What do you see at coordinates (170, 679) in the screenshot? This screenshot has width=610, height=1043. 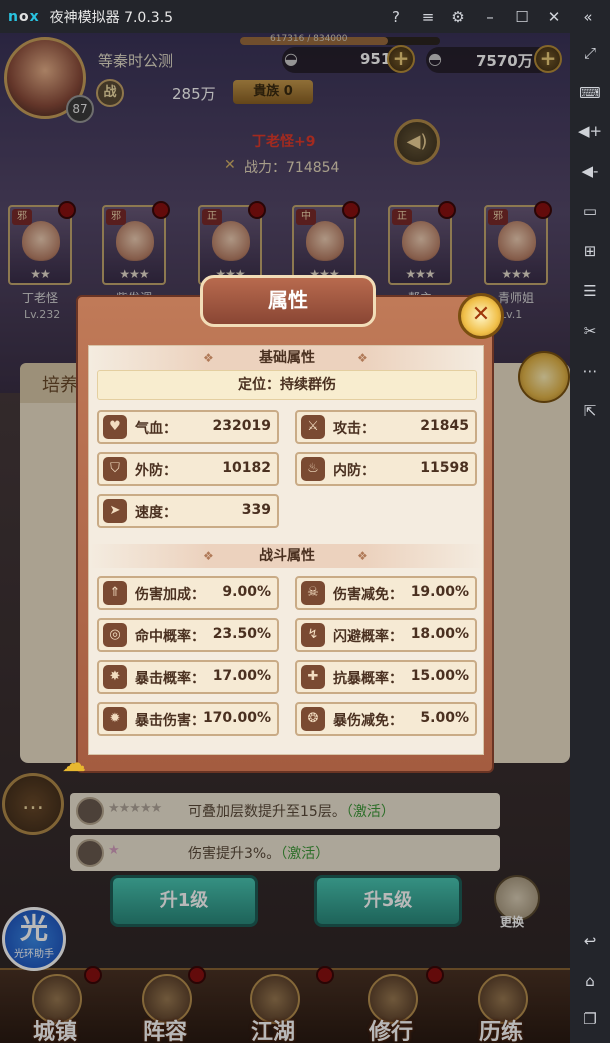 I see `stat-name: 暴击概率：` at bounding box center [170, 679].